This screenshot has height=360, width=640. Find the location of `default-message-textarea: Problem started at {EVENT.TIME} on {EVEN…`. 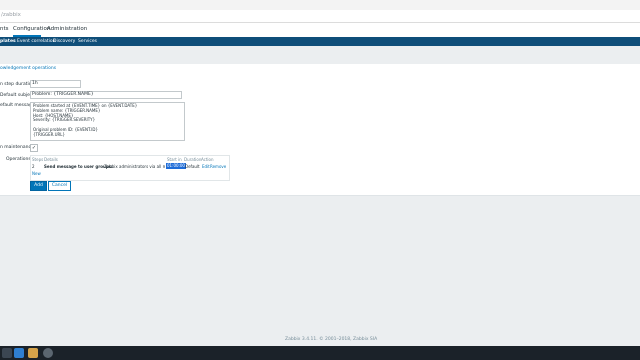

default-message-textarea: Problem started at {EVENT.TIME} on {EVEN… is located at coordinates (107, 121).